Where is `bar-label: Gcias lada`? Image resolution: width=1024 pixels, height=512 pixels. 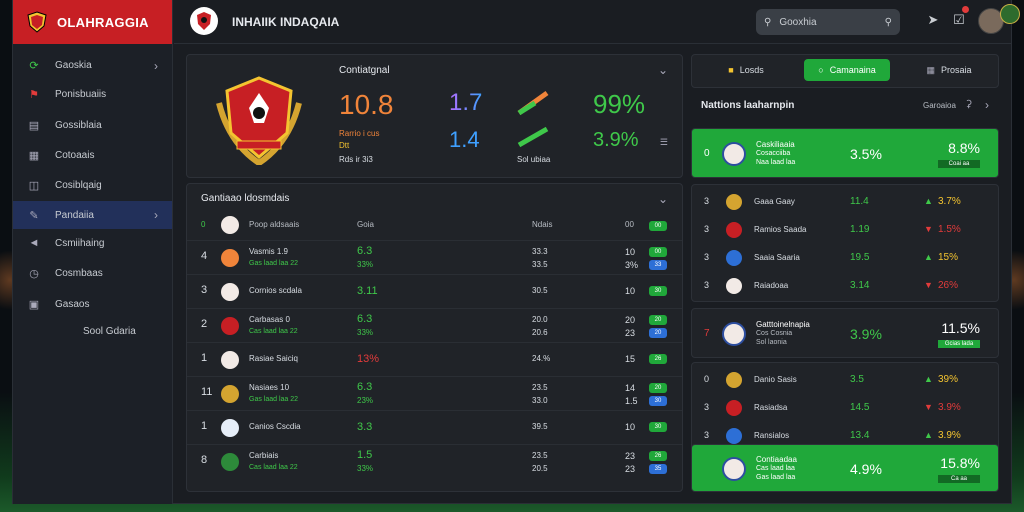 bar-label: Gcias lada is located at coordinates (959, 344).